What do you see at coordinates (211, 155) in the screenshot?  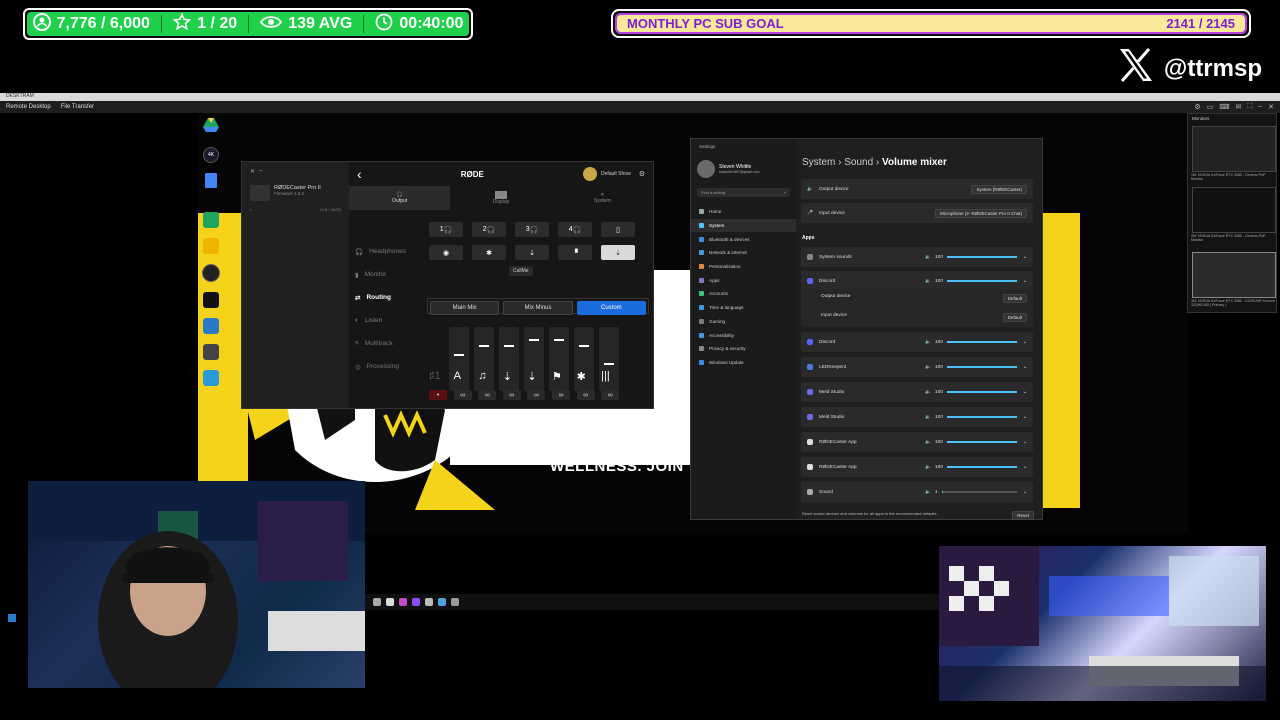 I see `elgato-4k-capture-icon: 4K` at bounding box center [211, 155].